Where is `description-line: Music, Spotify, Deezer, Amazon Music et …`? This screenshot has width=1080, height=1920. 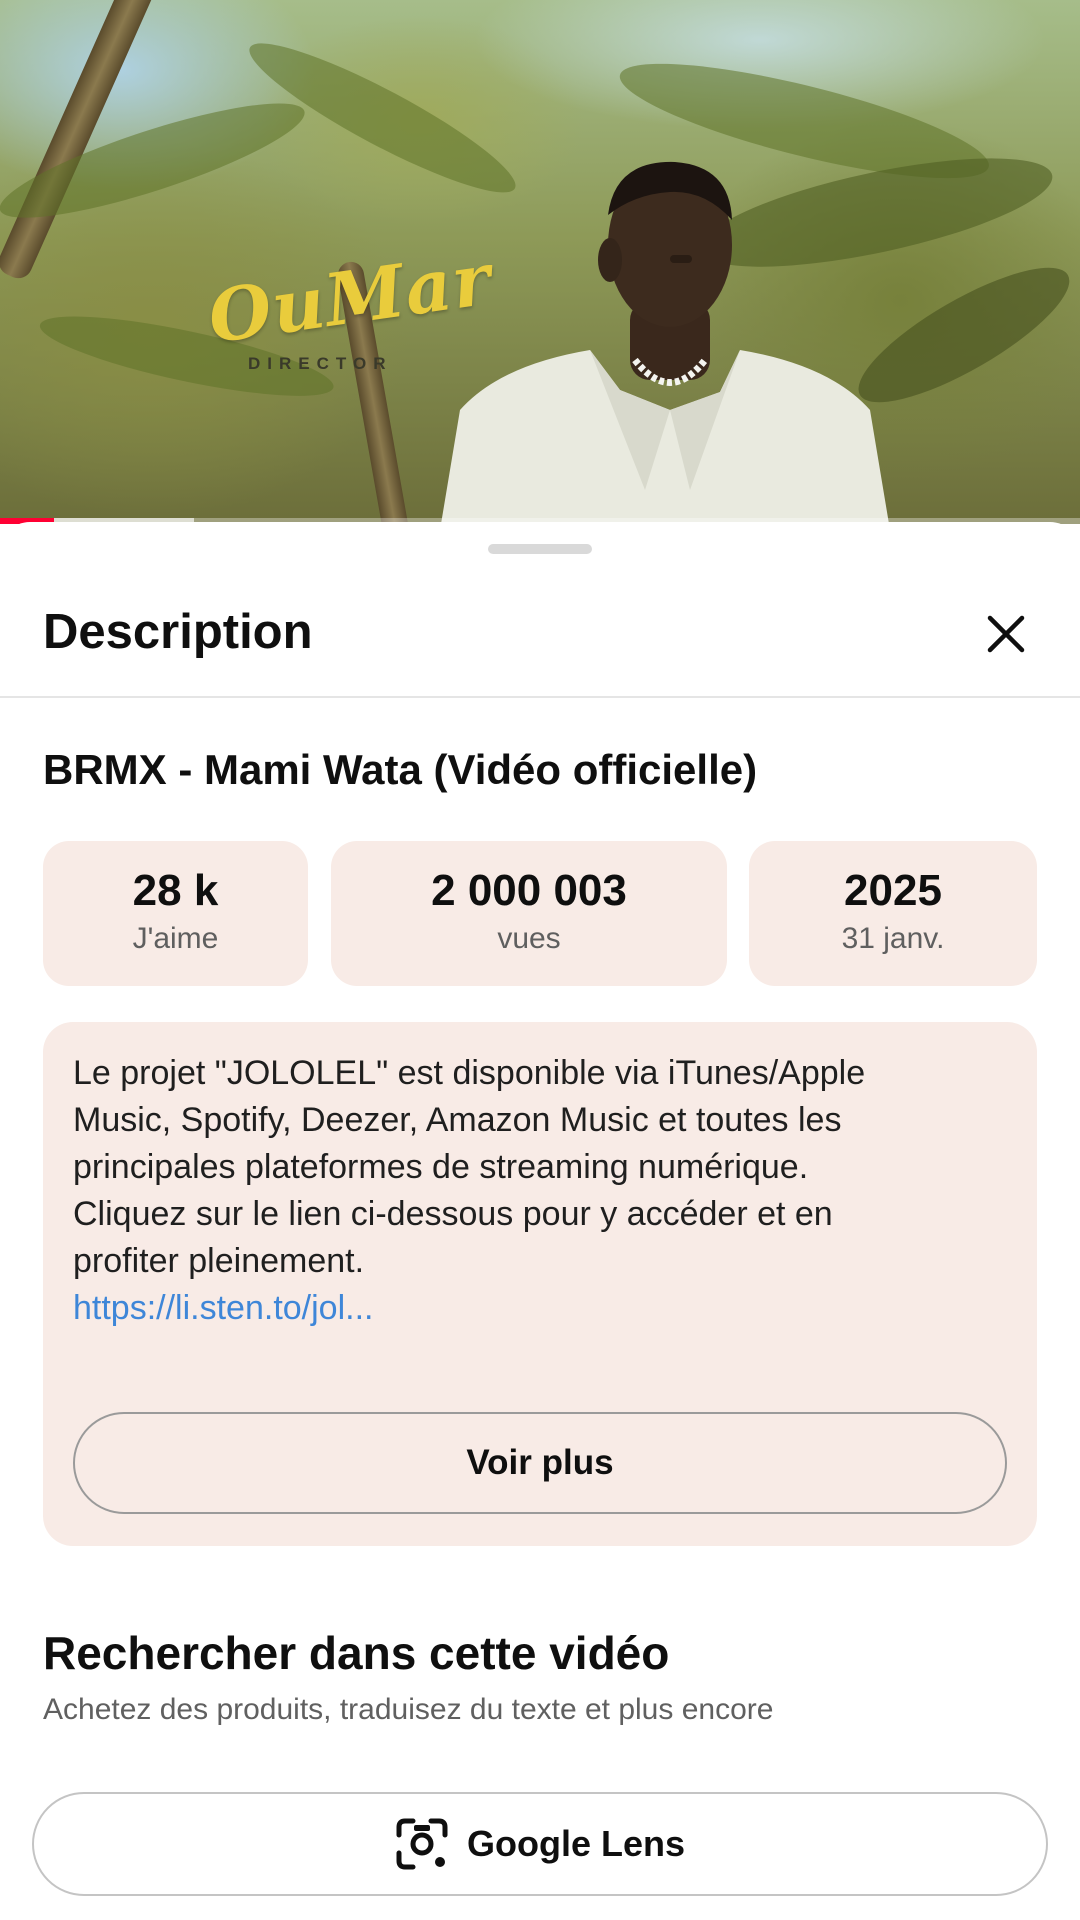
description-line: Music, Spotify, Deezer, Amazon Music et … is located at coordinates (457, 1120).